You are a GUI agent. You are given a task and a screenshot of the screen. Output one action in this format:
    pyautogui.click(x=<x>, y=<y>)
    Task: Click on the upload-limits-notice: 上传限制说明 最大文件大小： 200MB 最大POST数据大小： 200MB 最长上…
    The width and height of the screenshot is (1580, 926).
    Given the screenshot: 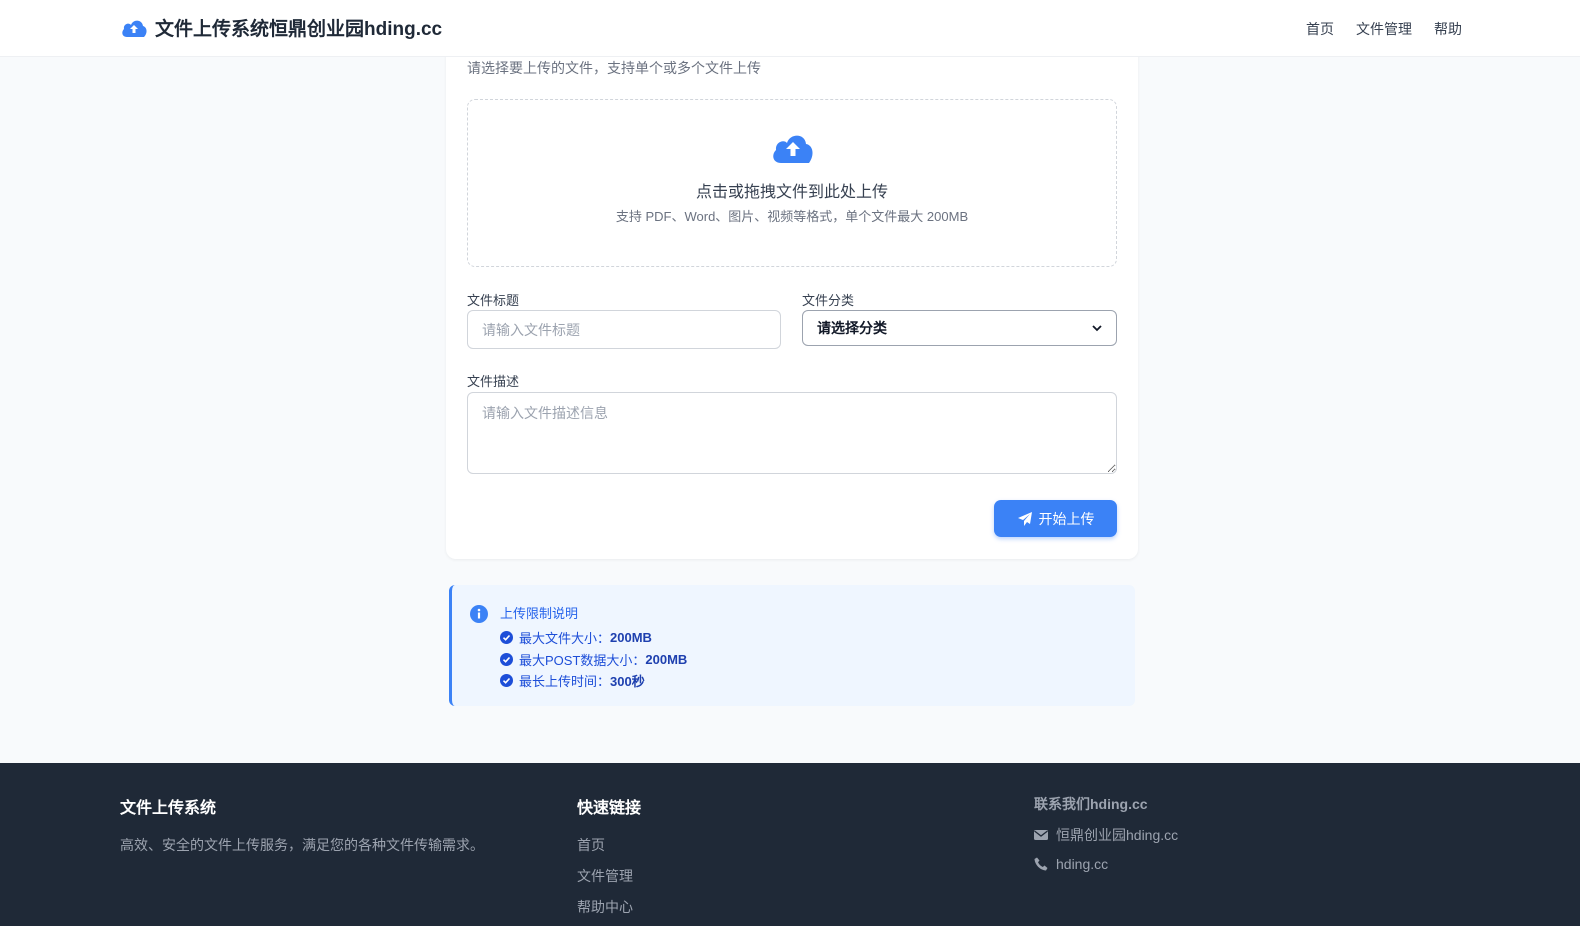 What is the action you would take?
    pyautogui.click(x=792, y=645)
    